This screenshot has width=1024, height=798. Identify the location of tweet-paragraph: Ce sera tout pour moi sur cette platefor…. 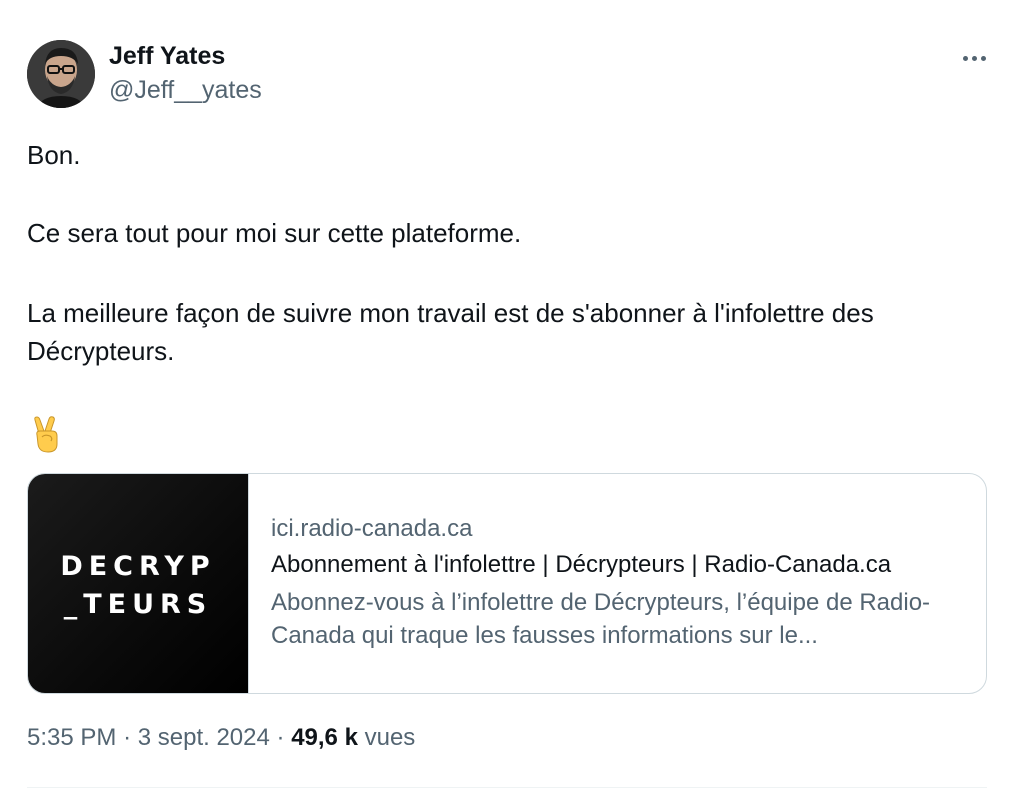
(274, 233).